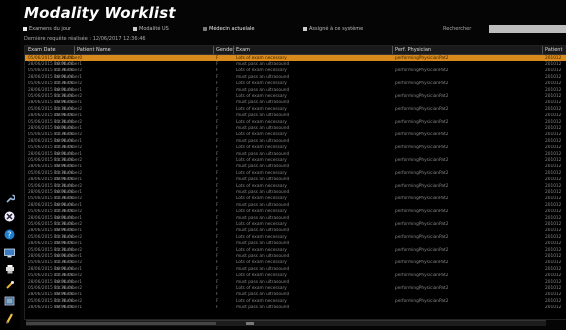  I want to click on help-icon: ?, so click(9, 234).